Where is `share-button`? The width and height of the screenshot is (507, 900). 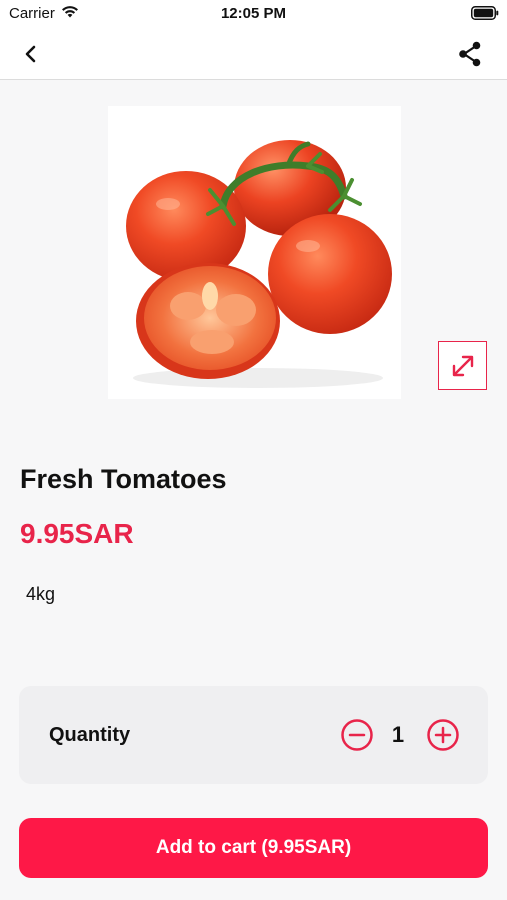
share-button is located at coordinates (470, 54).